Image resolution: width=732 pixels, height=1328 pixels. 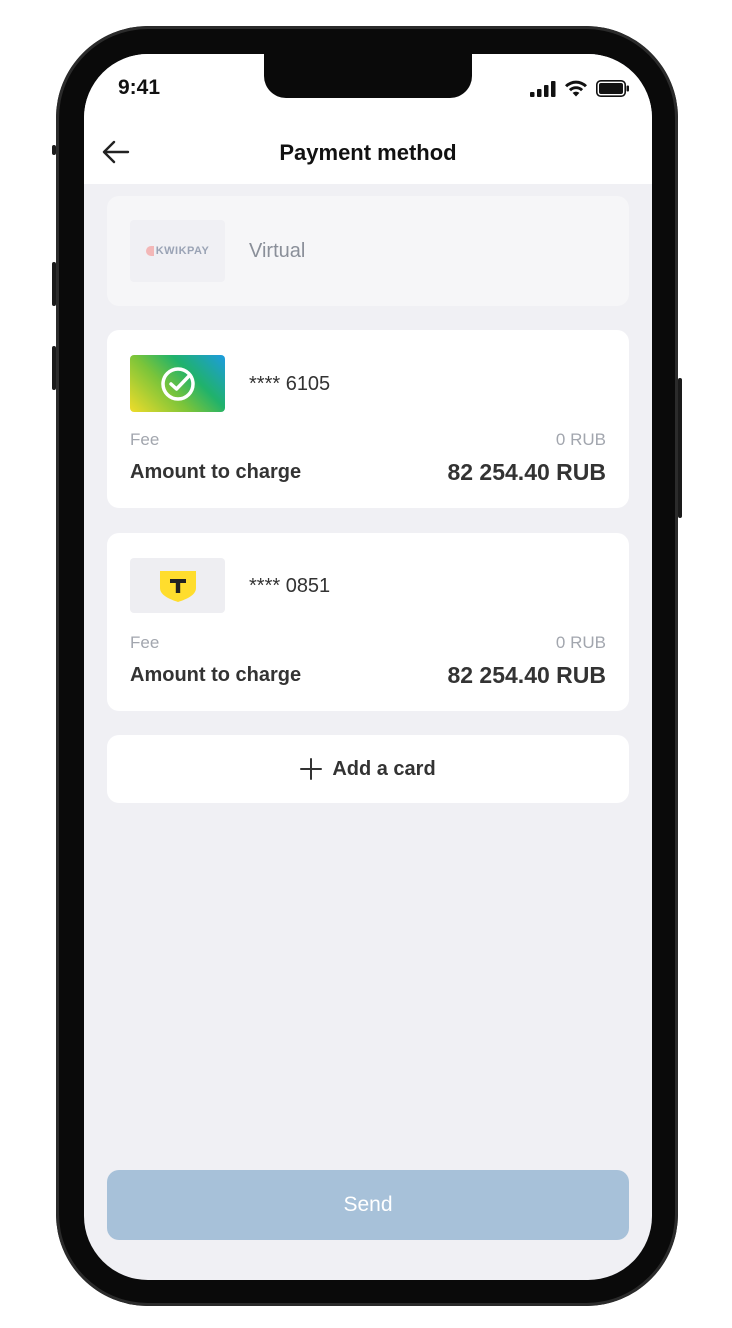 I want to click on kwikpay-mark-icon, so click(x=149, y=251).